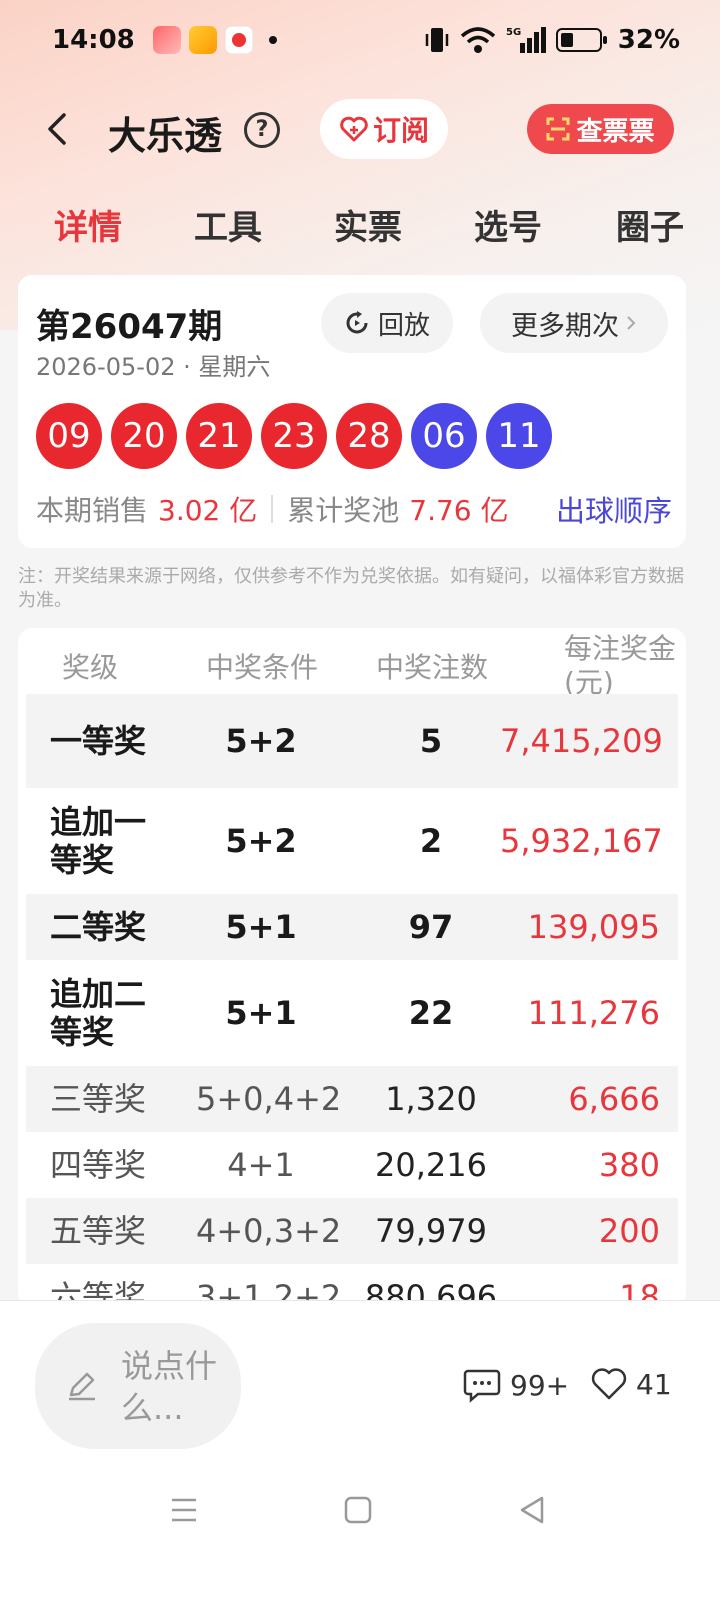 This screenshot has width=720, height=1604. Describe the element at coordinates (400, 130) in the screenshot. I see `subscribe-label: 订阅` at that location.